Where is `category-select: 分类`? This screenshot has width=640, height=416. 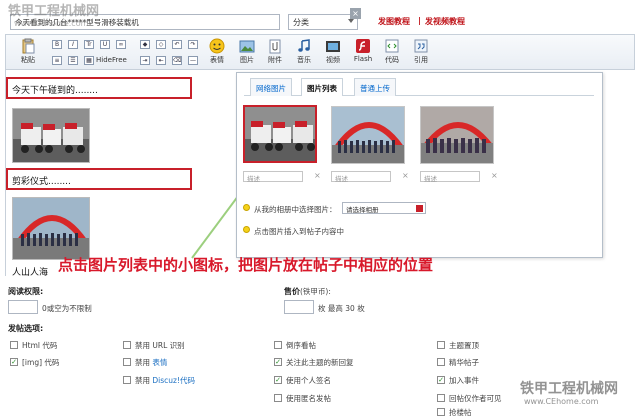 category-select: 分类 is located at coordinates (323, 22).